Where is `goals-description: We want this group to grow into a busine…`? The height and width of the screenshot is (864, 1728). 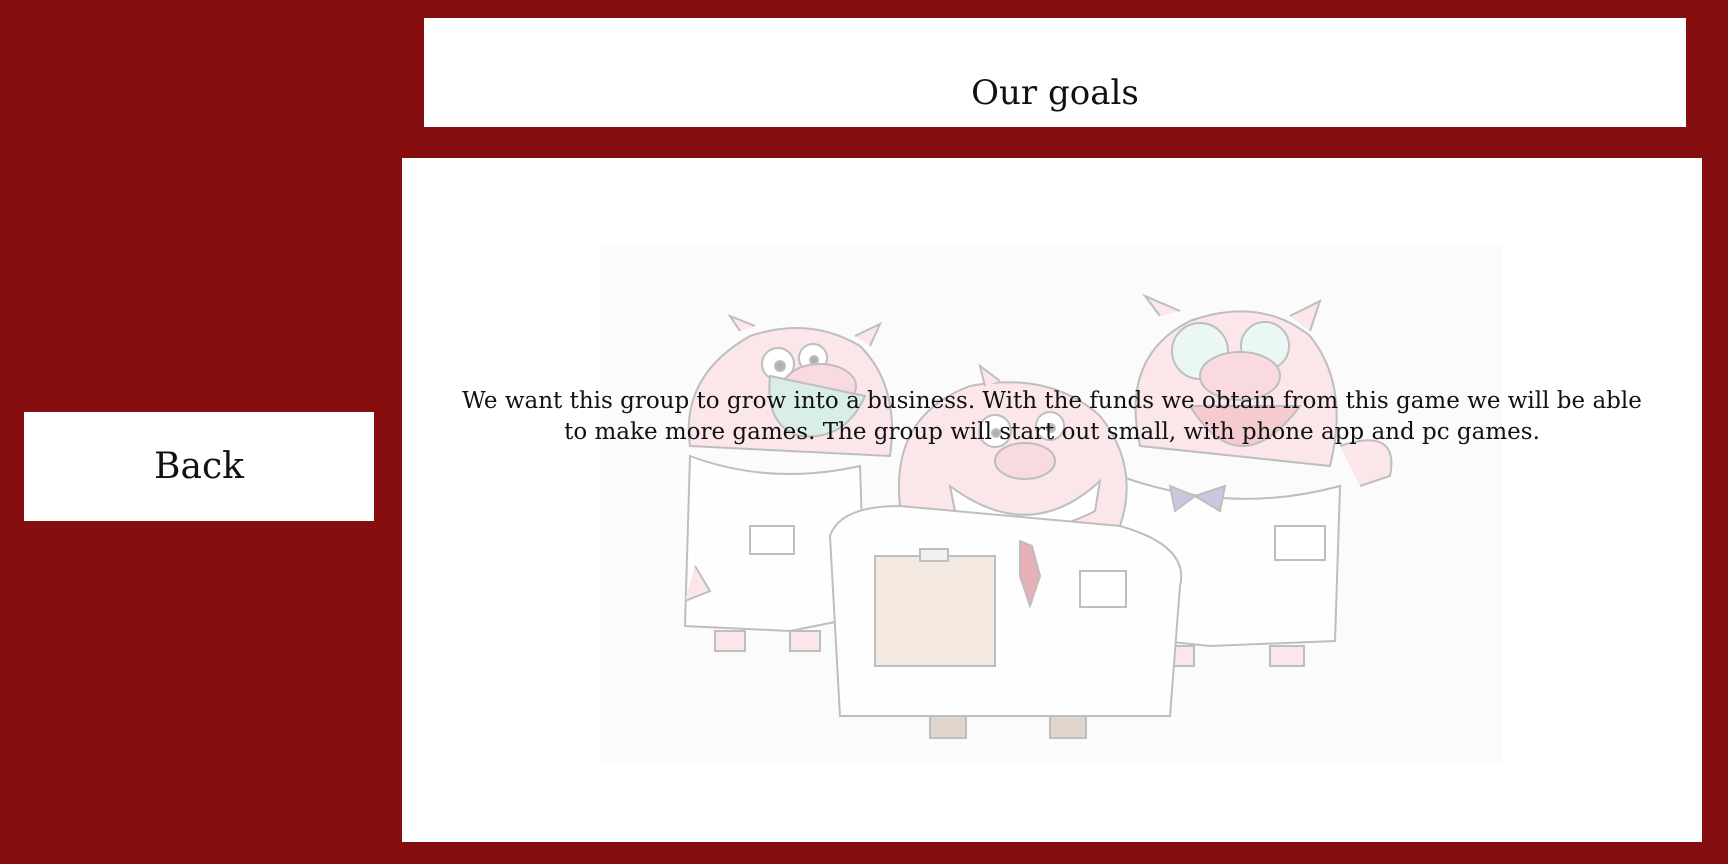 goals-description: We want this group to grow into a busine… is located at coordinates (1052, 416).